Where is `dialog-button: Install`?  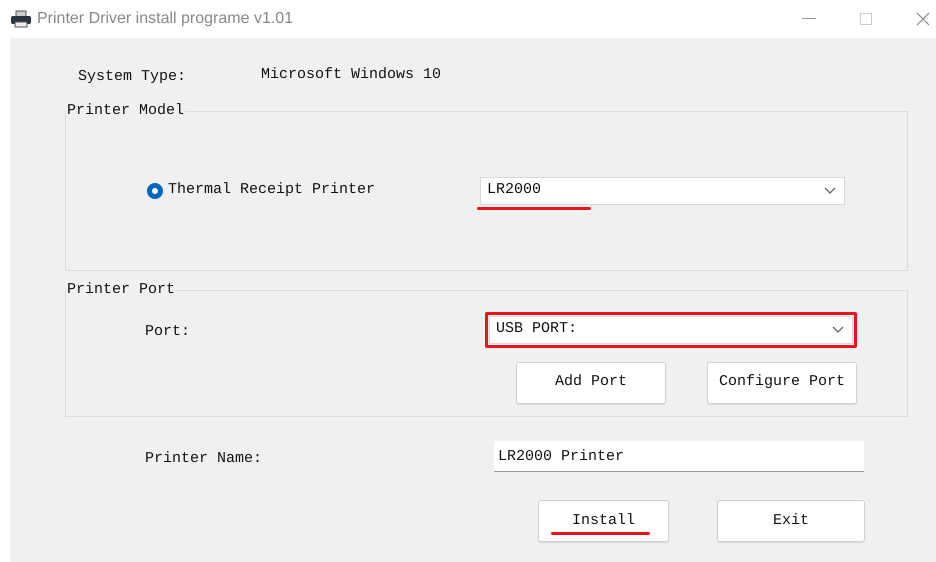 dialog-button: Install is located at coordinates (603, 521).